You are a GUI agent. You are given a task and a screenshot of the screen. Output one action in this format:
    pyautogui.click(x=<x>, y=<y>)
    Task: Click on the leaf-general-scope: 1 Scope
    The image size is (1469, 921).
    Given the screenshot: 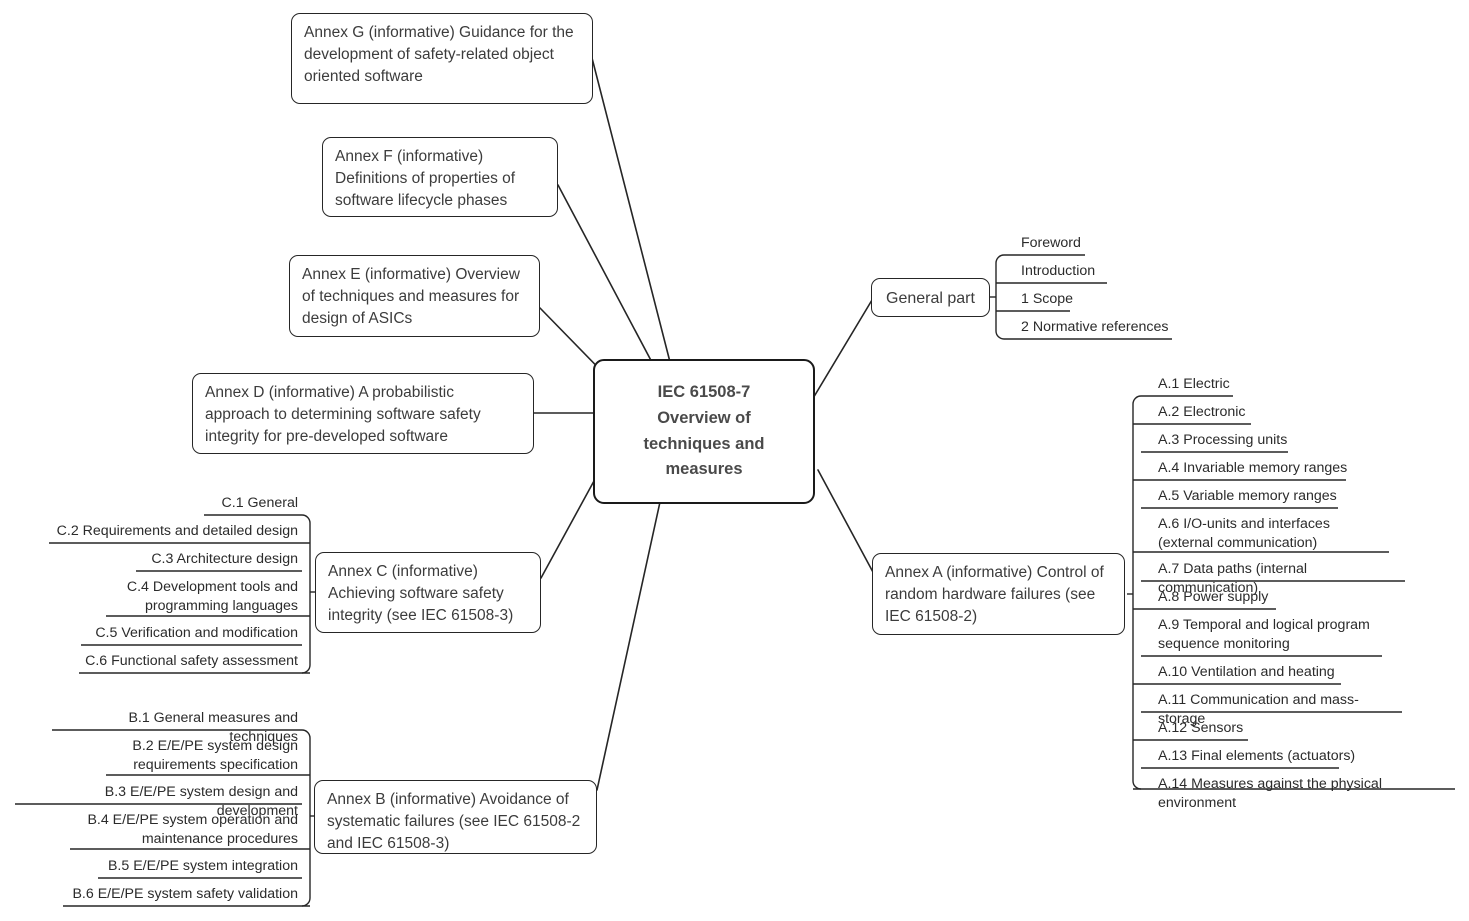 What is the action you would take?
    pyautogui.click(x=1095, y=300)
    